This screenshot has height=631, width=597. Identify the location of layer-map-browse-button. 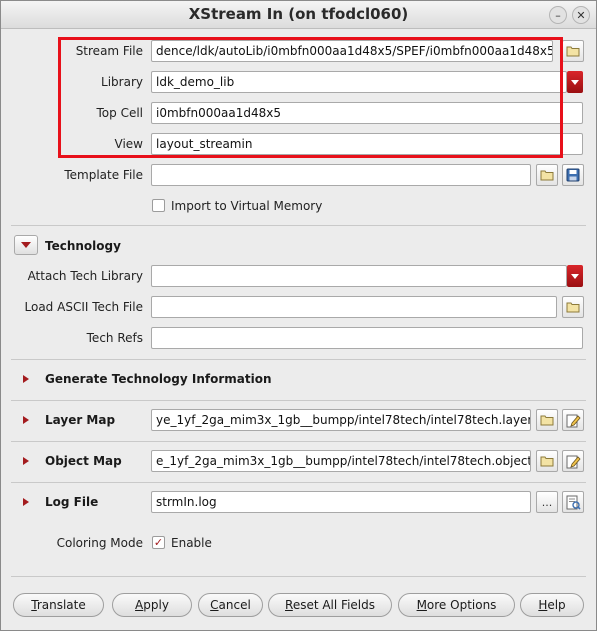
(547, 420).